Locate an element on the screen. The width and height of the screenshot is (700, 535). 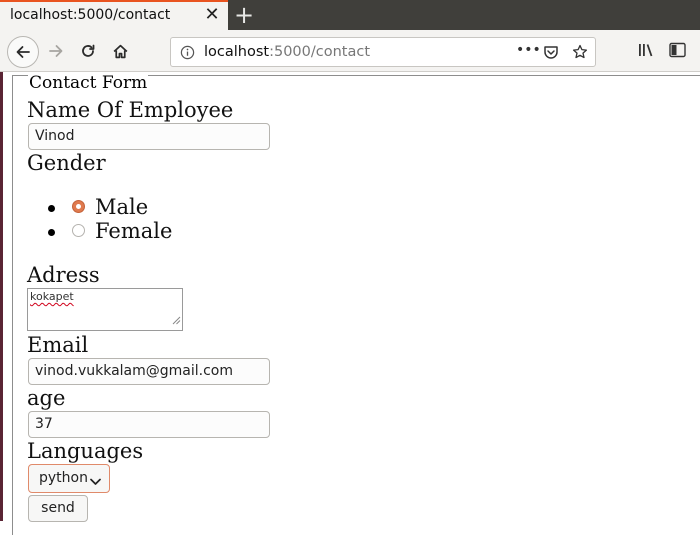
send-button: send is located at coordinates (58, 508).